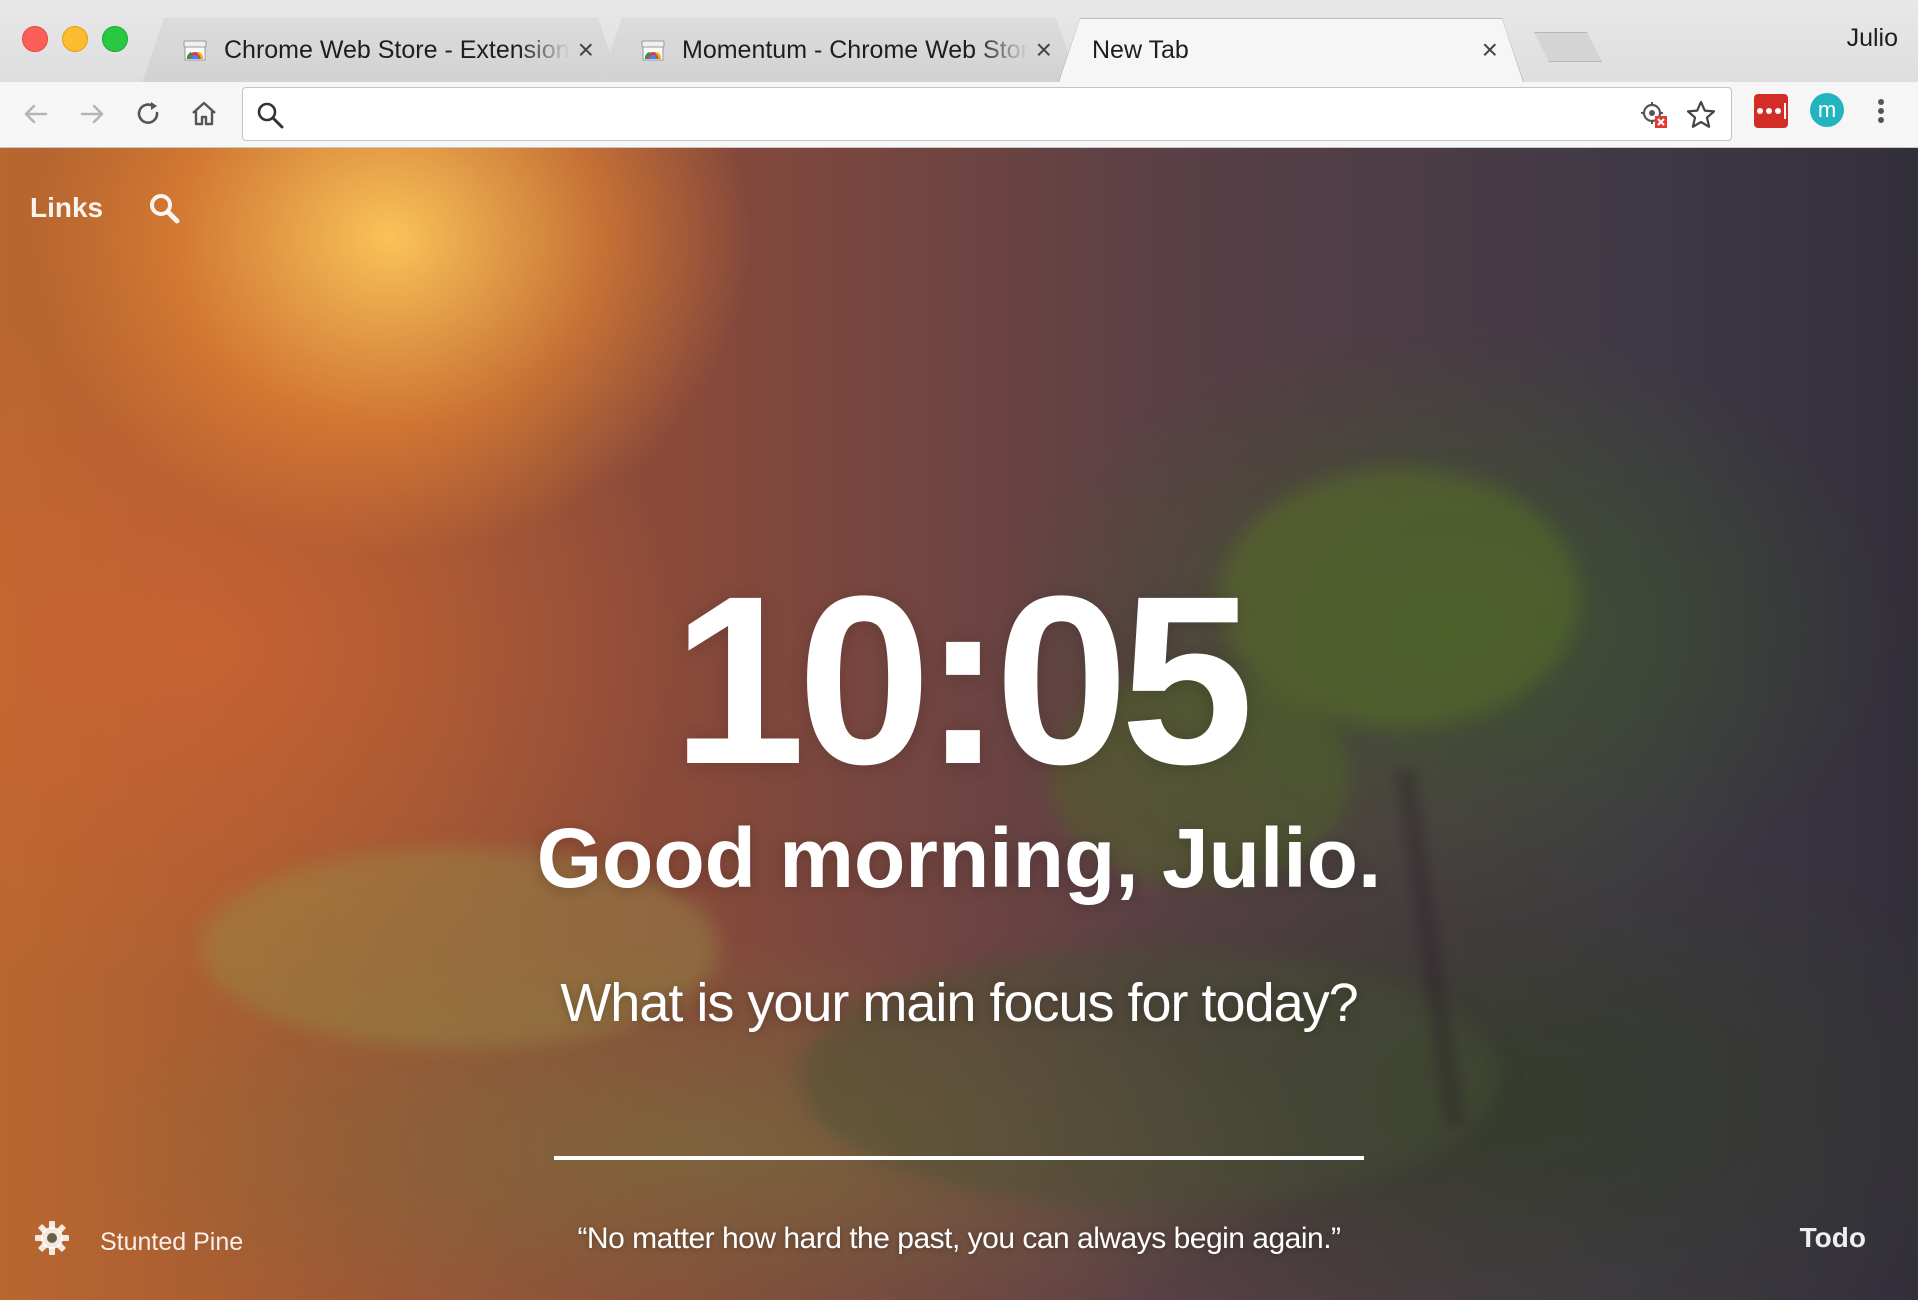 Image resolution: width=1918 pixels, height=1300 pixels. I want to click on profile-name: Julio, so click(1872, 38).